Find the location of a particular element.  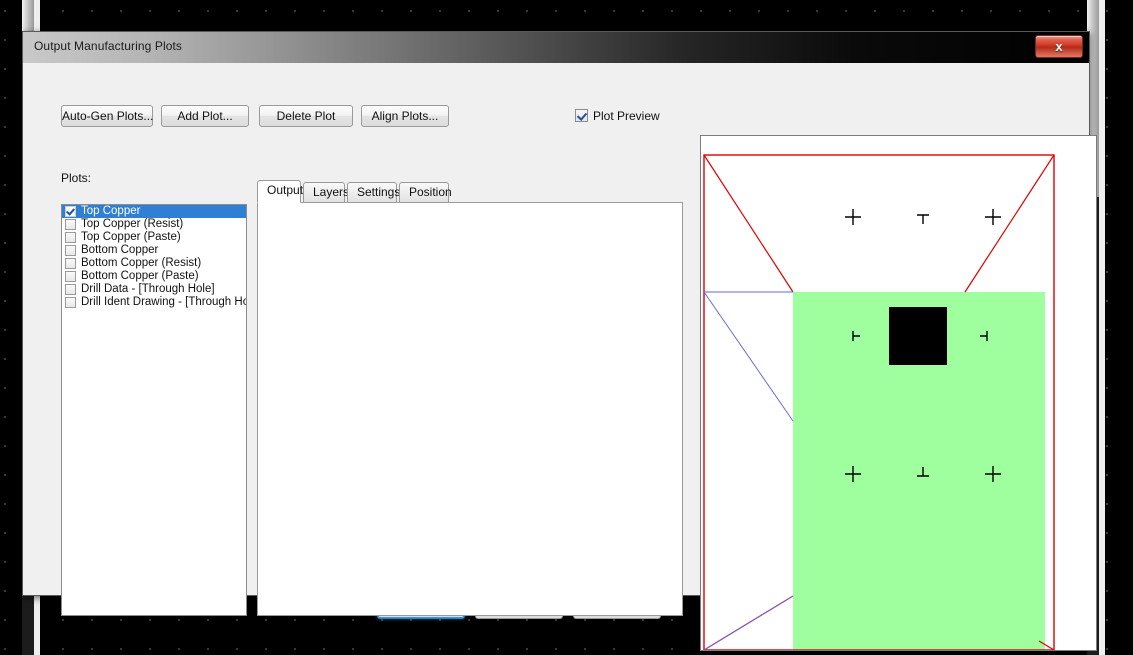

plot-preview-checkbox is located at coordinates (581, 115).